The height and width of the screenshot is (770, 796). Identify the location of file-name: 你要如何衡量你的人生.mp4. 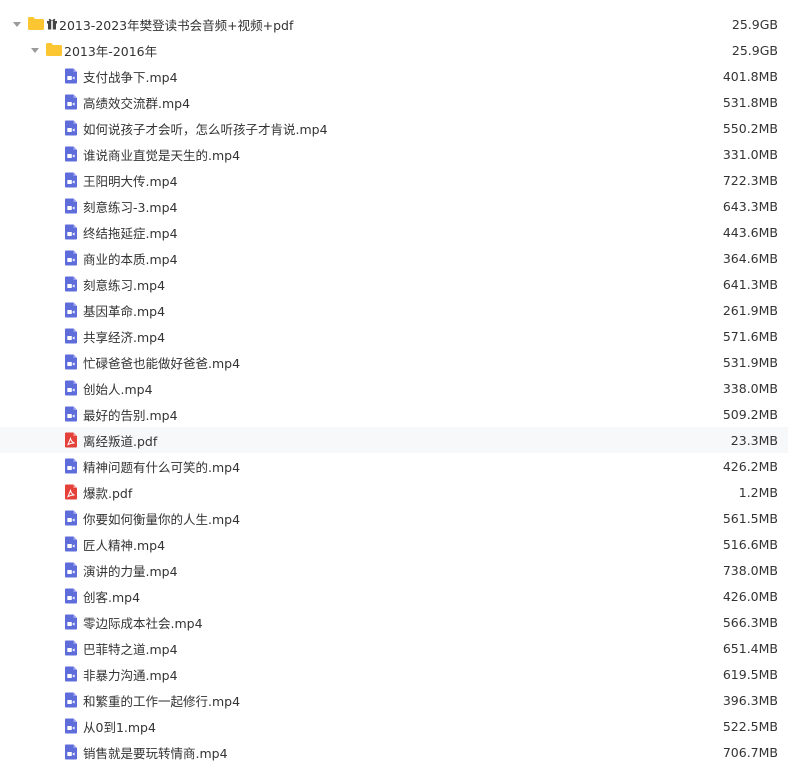
(162, 519).